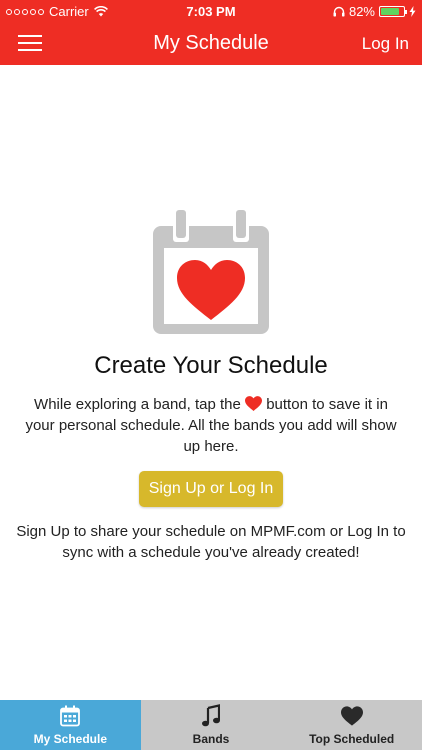 The width and height of the screenshot is (422, 750). What do you see at coordinates (211, 272) in the screenshot?
I see `calendar-heart-icon` at bounding box center [211, 272].